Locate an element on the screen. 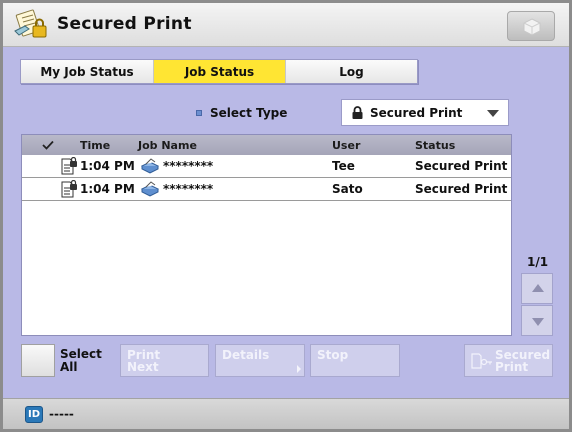 This screenshot has width=572, height=432. secured-print-button: Secured Print is located at coordinates (508, 360).